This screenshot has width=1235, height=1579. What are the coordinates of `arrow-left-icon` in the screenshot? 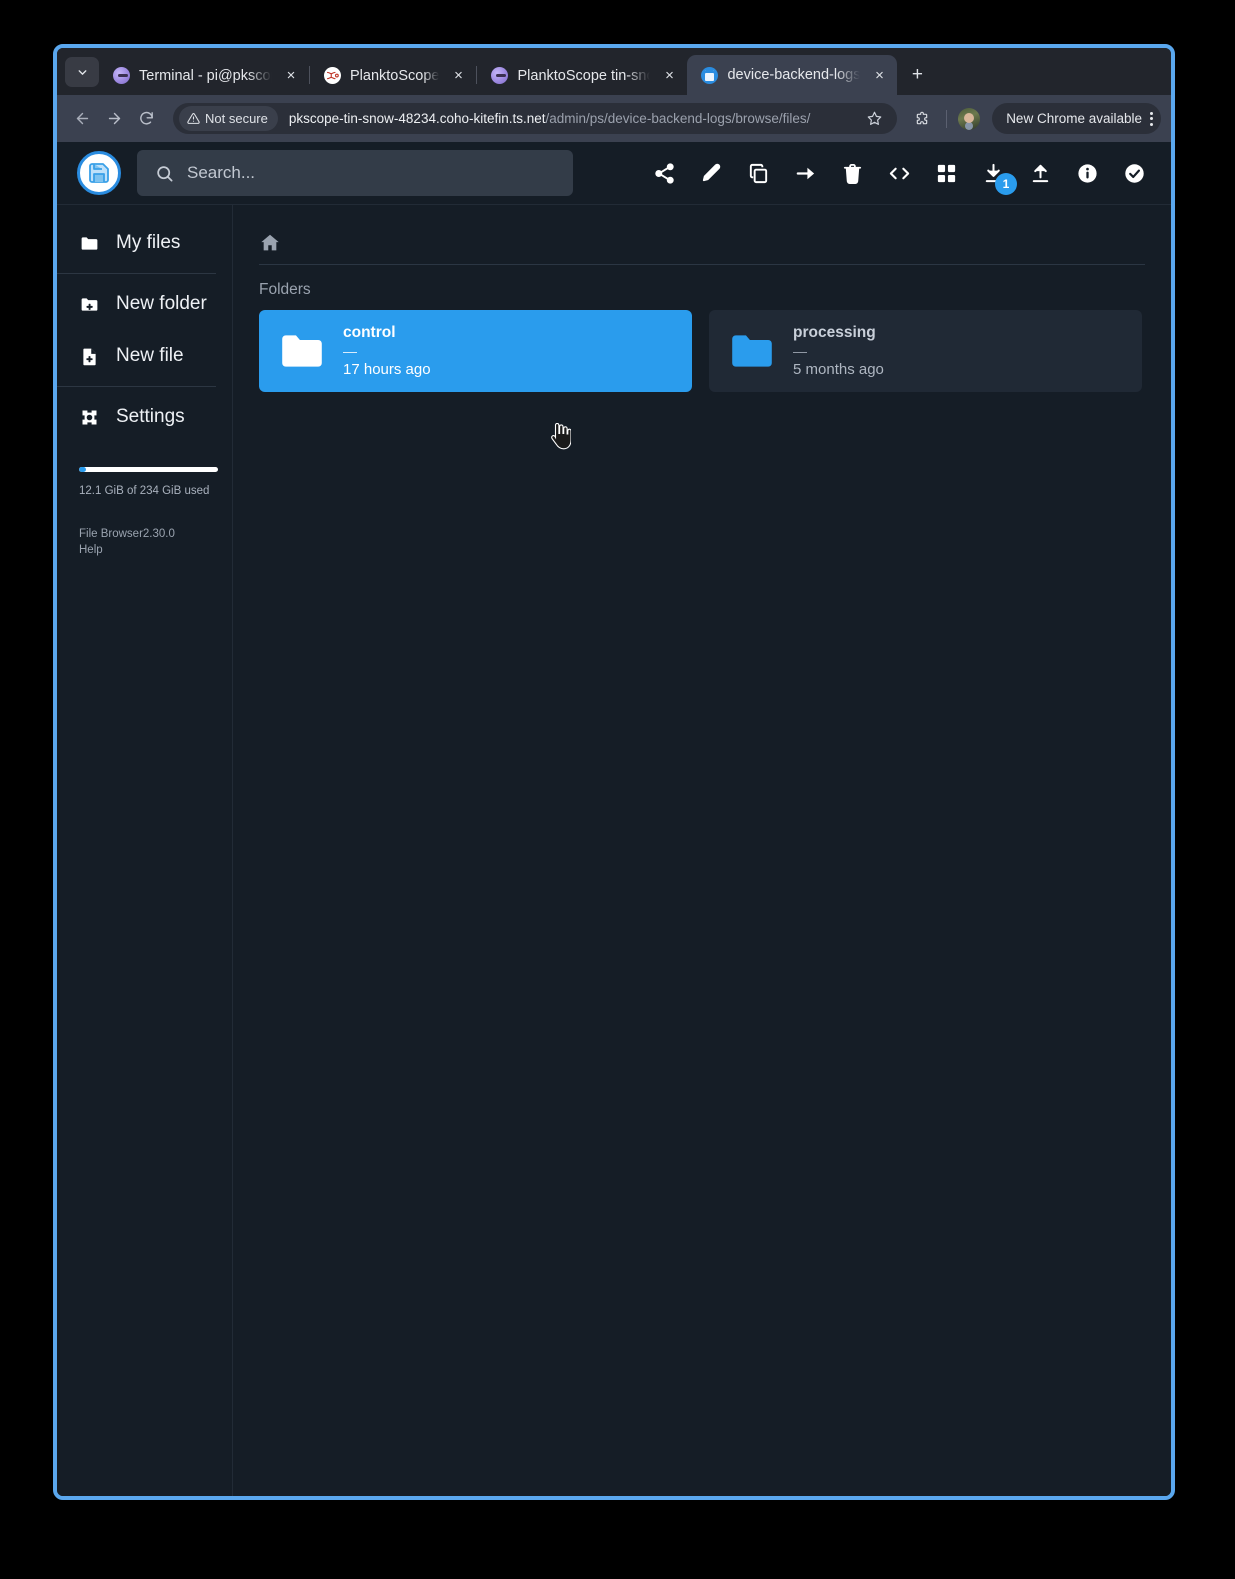 It's located at (82, 118).